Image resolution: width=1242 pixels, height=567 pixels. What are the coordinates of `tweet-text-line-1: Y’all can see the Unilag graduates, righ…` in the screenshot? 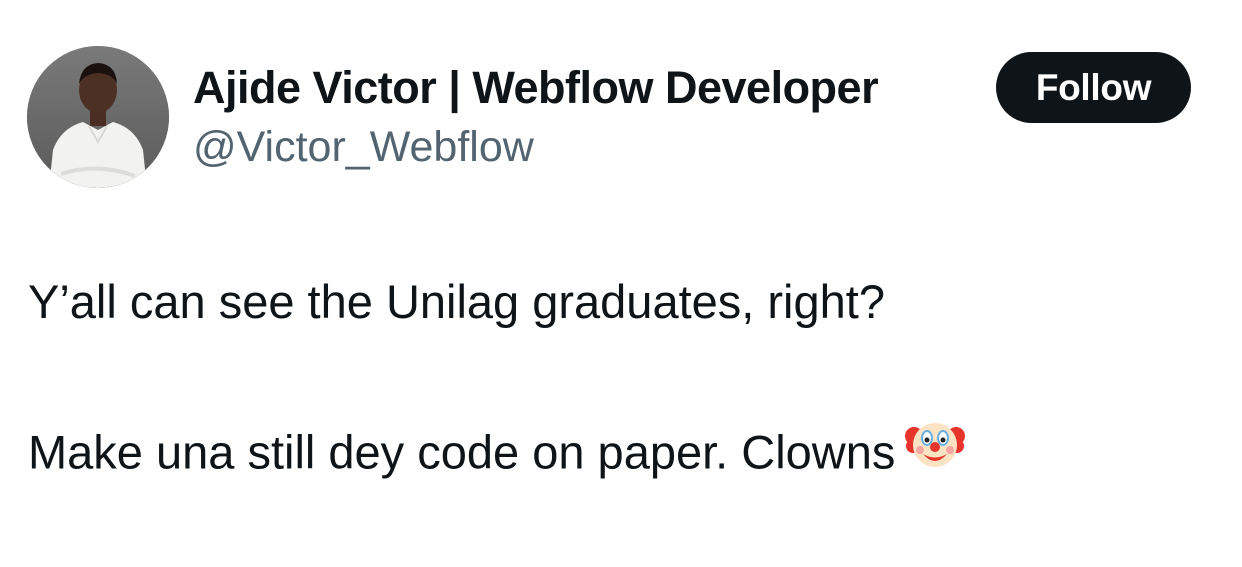 It's located at (456, 301).